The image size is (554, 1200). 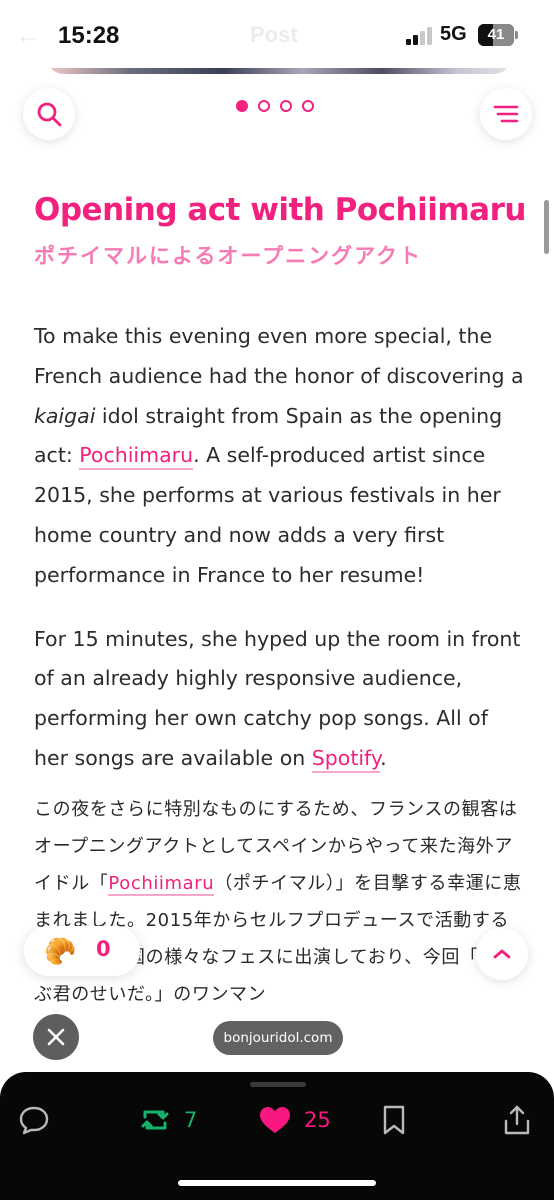 I want to click on home-indicator, so click(x=277, y=1183).